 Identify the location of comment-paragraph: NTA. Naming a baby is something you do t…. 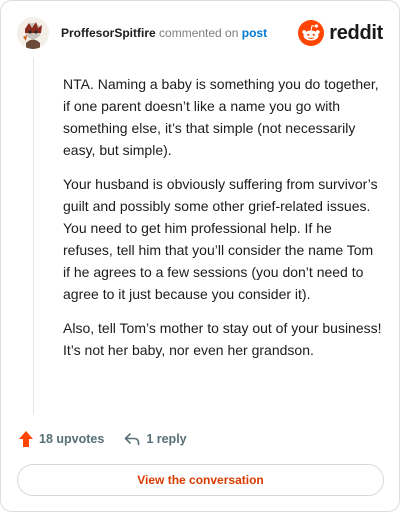
(221, 117).